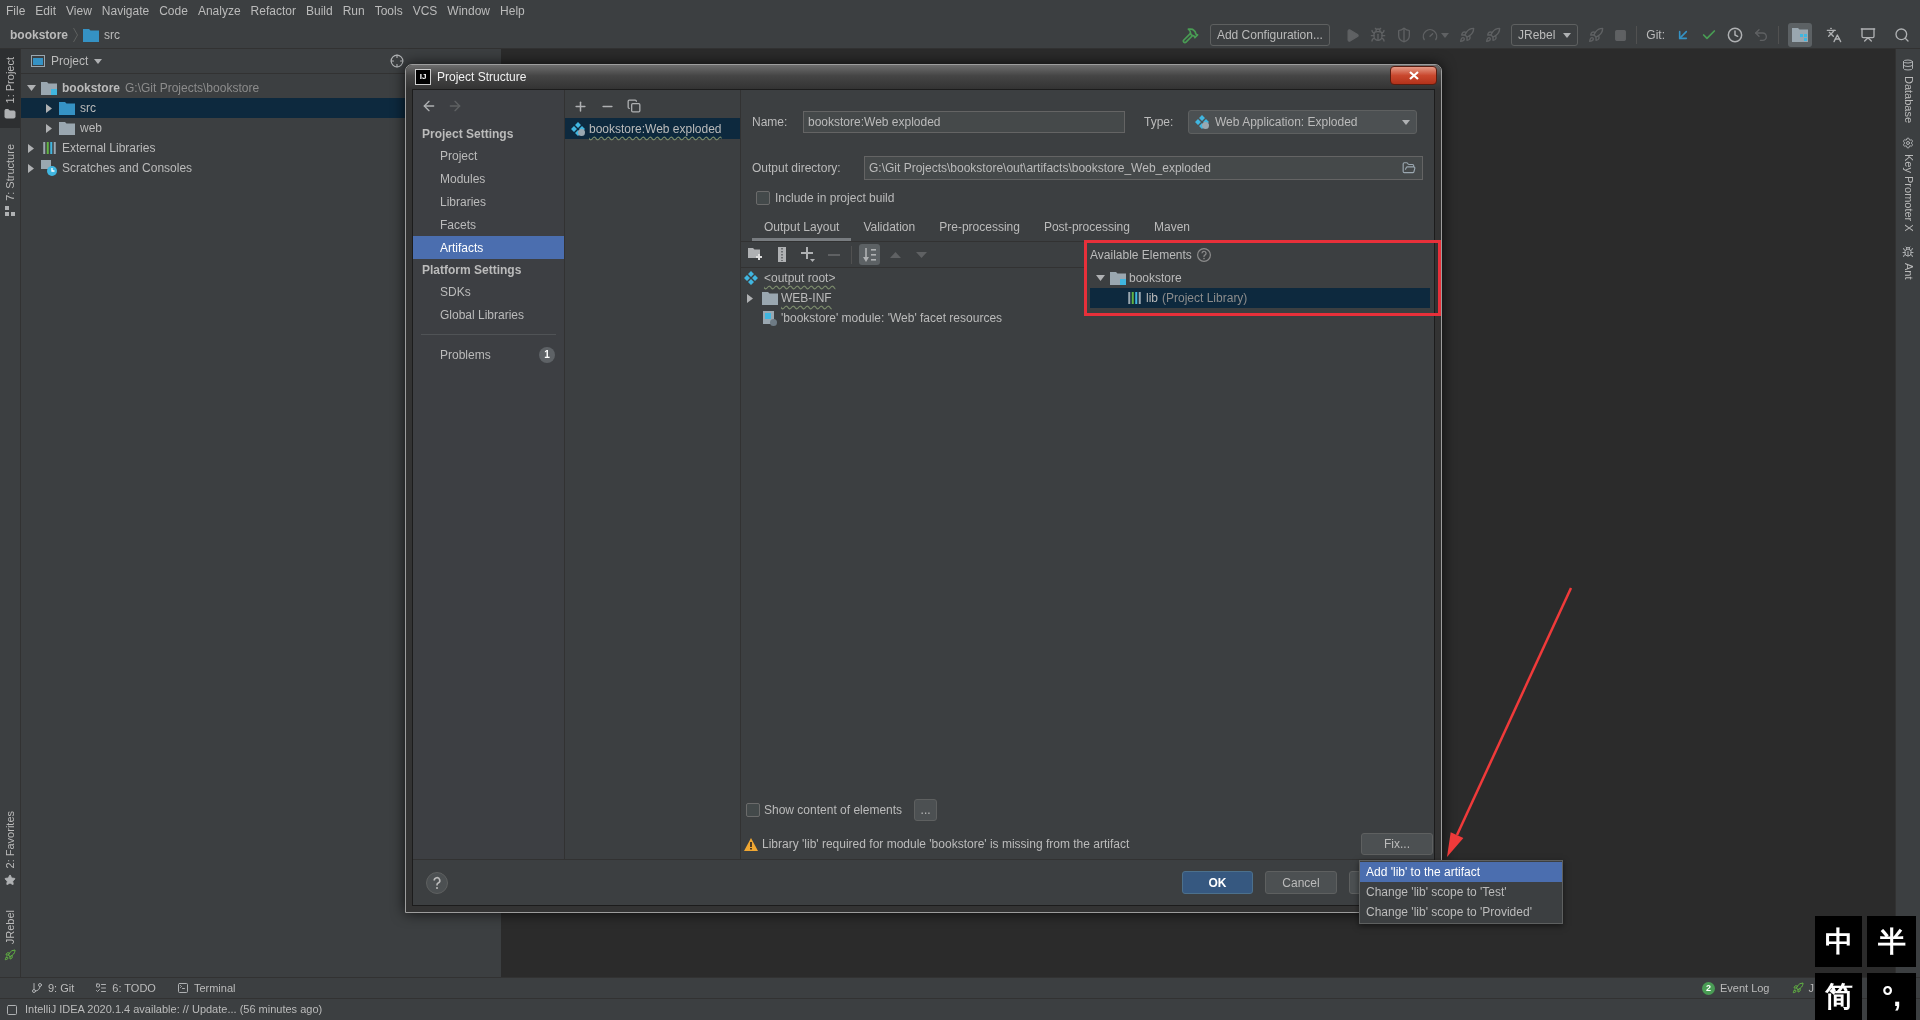  What do you see at coordinates (213, 128) in the screenshot?
I see `tree-item: web` at bounding box center [213, 128].